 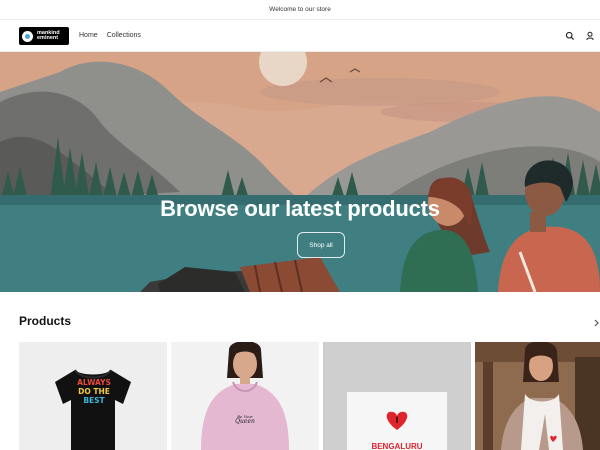 I want to click on print-line-2: DO THE, so click(x=94, y=391).